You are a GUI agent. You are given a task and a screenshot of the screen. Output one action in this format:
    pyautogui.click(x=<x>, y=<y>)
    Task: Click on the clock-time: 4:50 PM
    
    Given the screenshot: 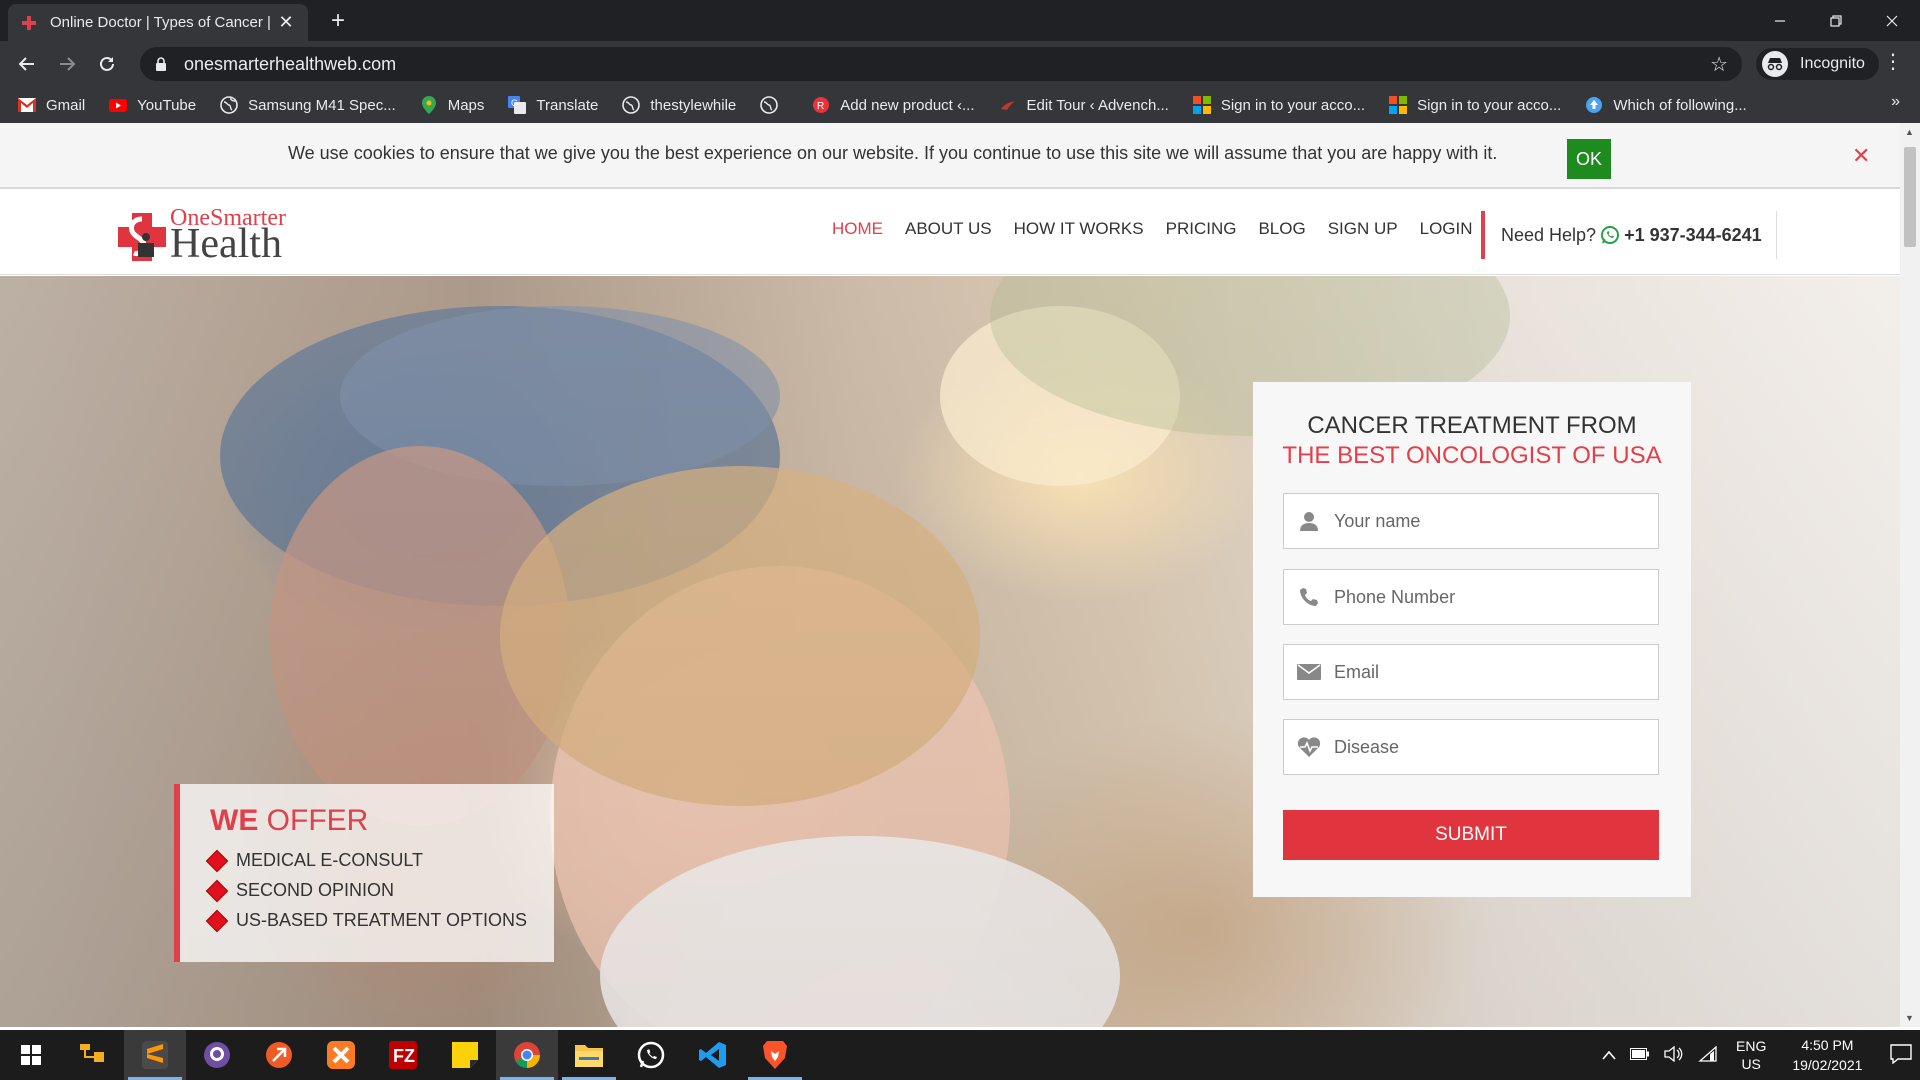 What is the action you would take?
    pyautogui.click(x=1827, y=1045)
    